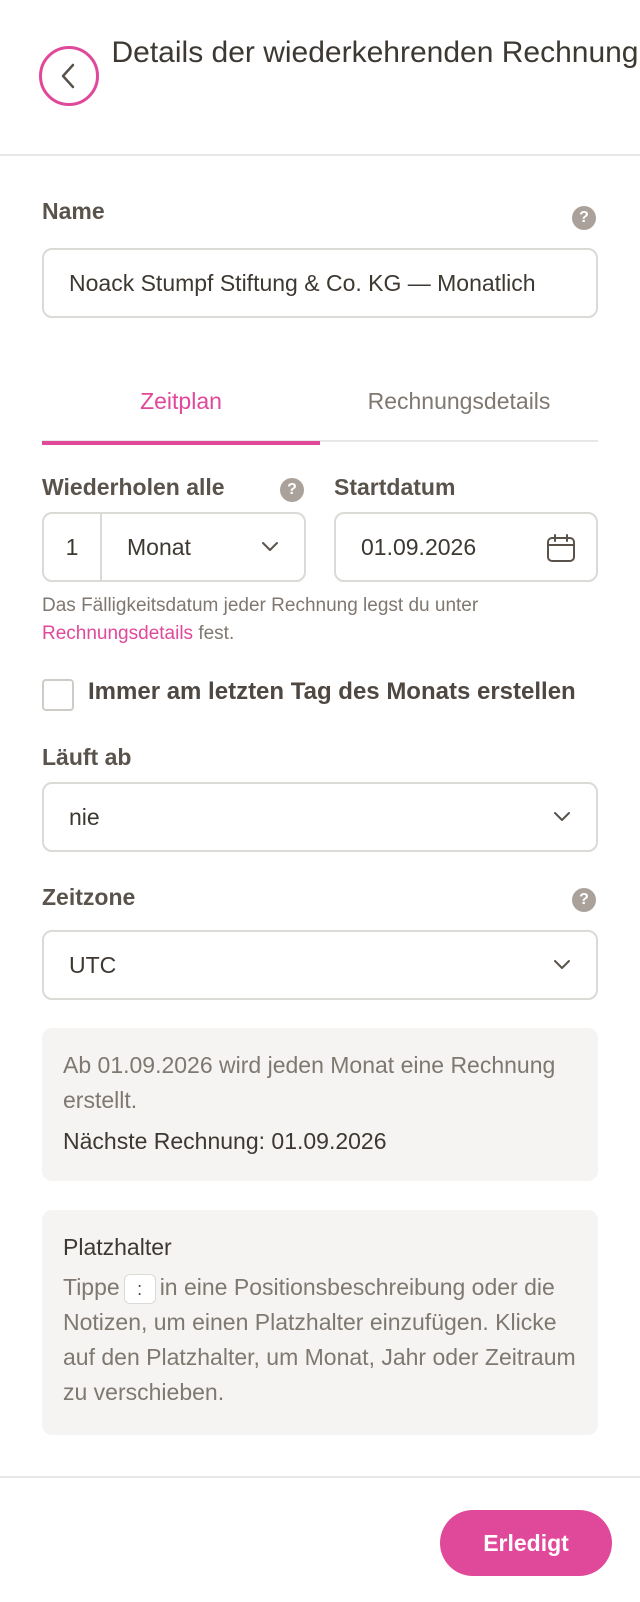  What do you see at coordinates (181, 443) in the screenshot?
I see `active-tab-indicator` at bounding box center [181, 443].